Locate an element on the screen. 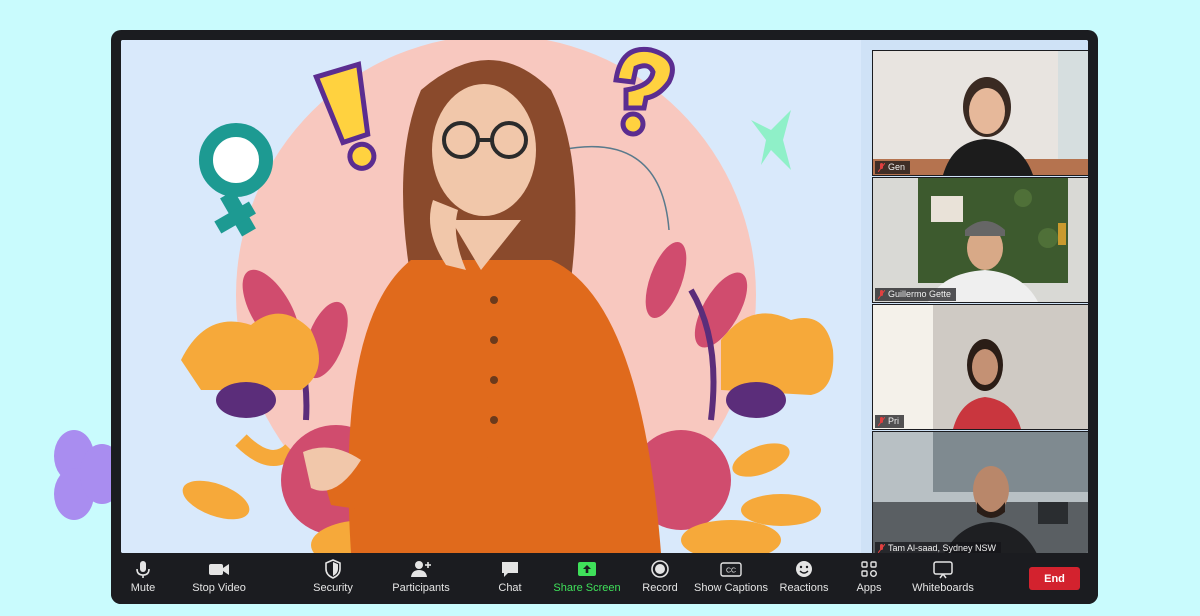  participant-tile: Pri is located at coordinates (980, 367).